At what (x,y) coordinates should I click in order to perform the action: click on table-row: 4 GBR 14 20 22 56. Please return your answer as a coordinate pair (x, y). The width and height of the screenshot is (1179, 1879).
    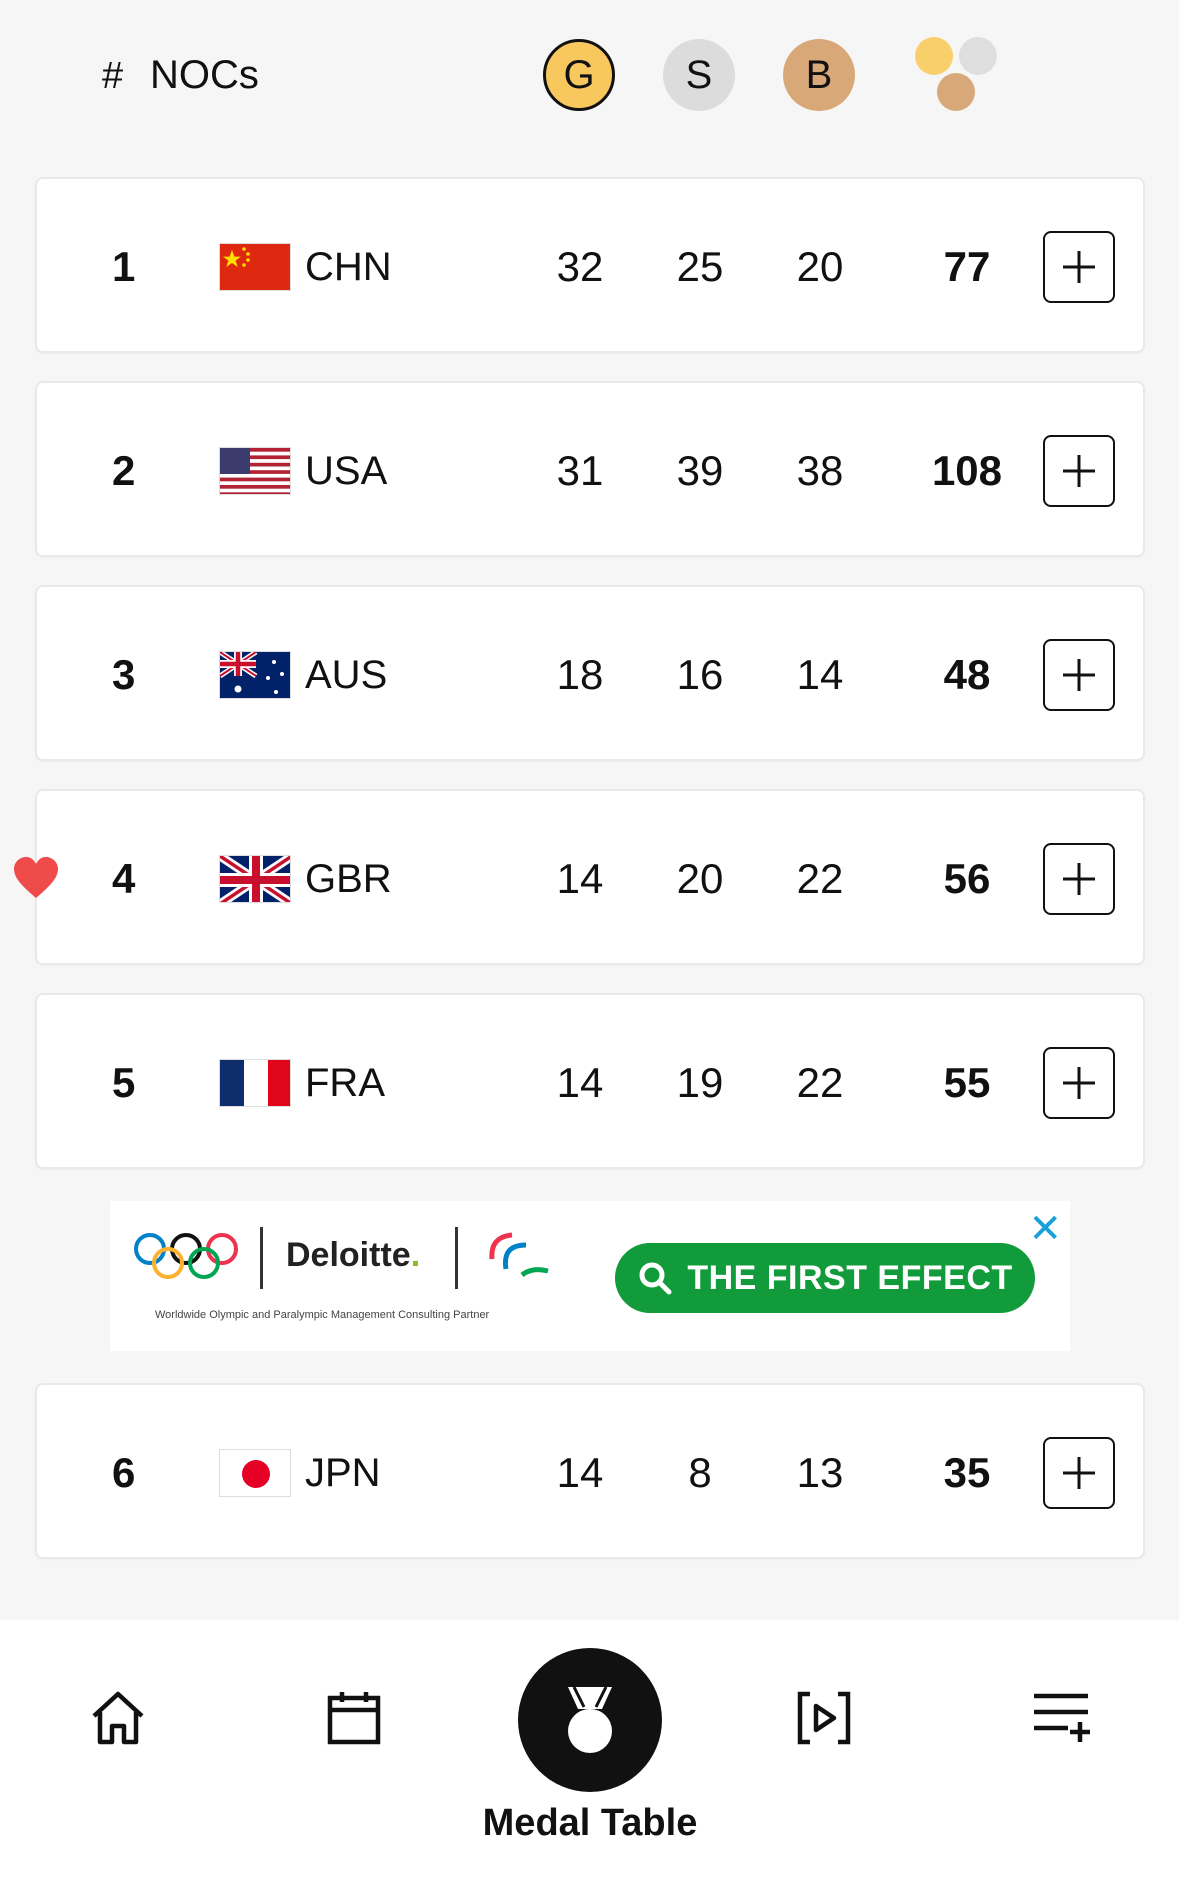
    Looking at the image, I should click on (590, 877).